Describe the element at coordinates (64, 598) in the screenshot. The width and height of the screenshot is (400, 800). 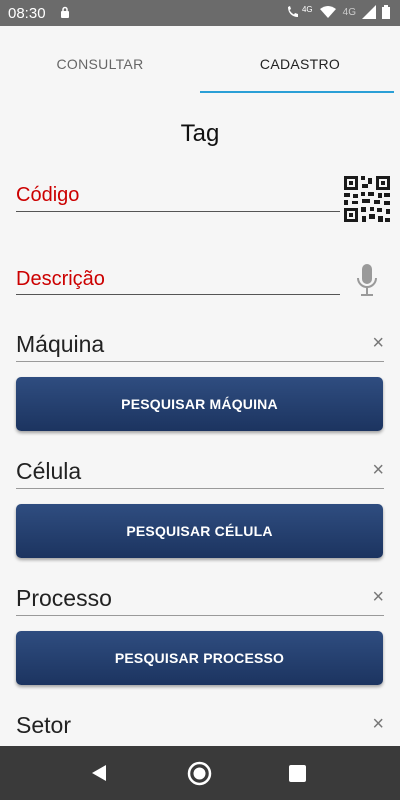
I see `processo-field: Processo` at that location.